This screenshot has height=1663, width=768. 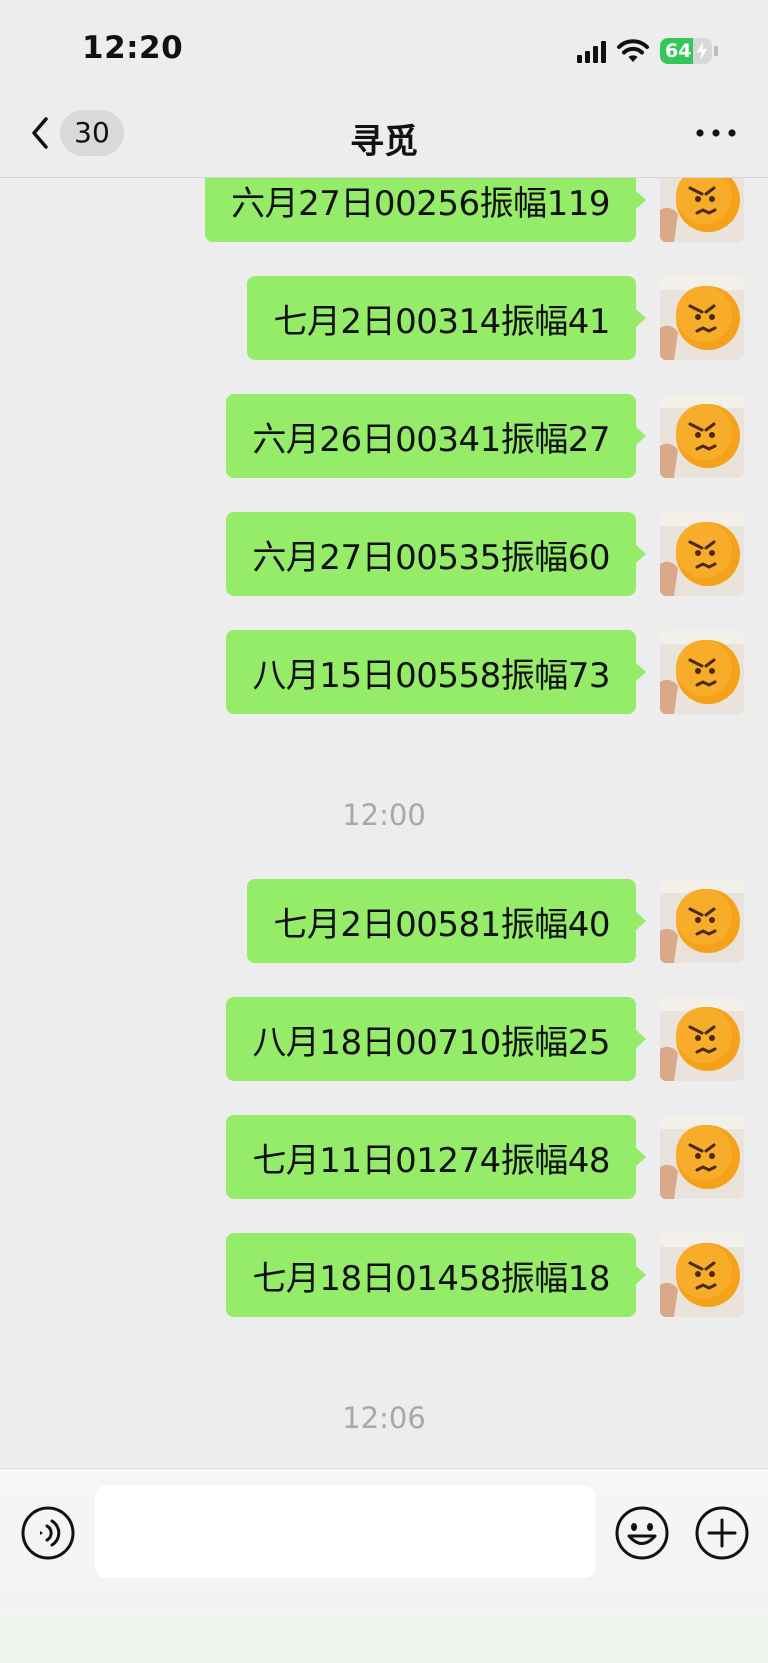 I want to click on wifi-icon, so click(x=633, y=50).